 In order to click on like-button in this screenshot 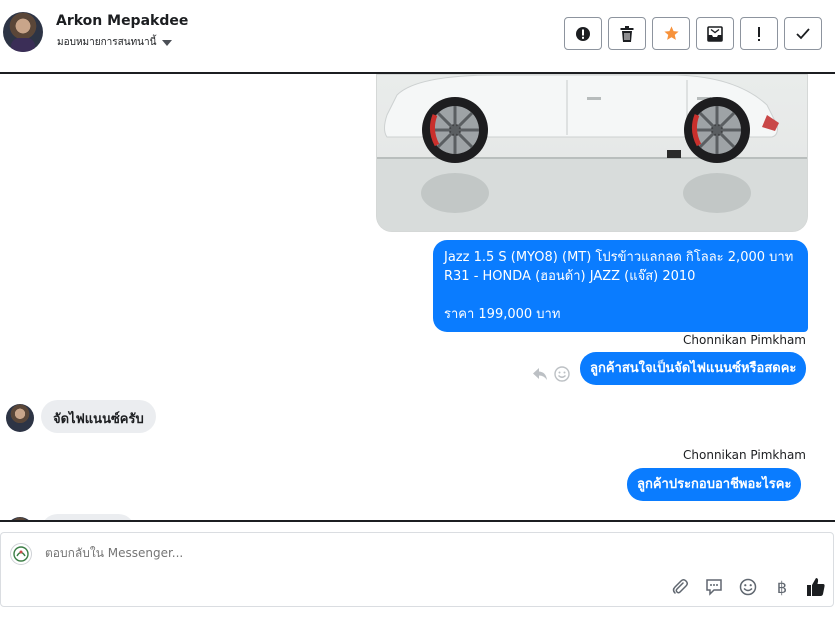, I will do `click(816, 587)`.